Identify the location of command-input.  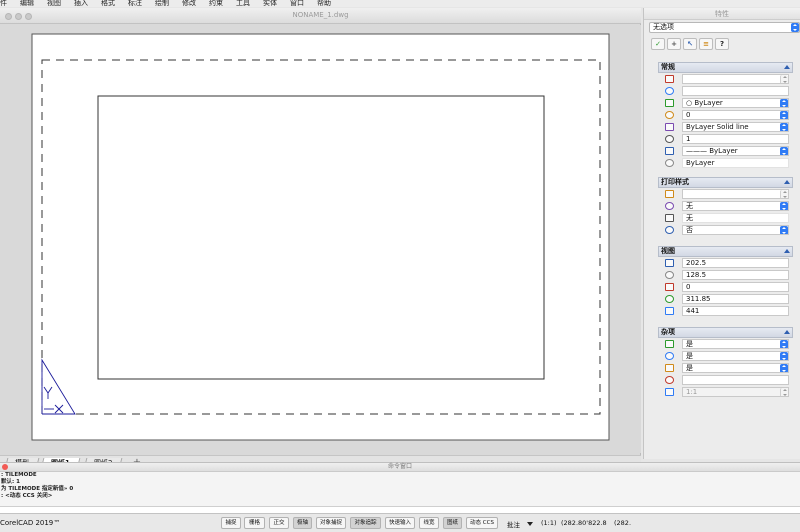
(400, 509).